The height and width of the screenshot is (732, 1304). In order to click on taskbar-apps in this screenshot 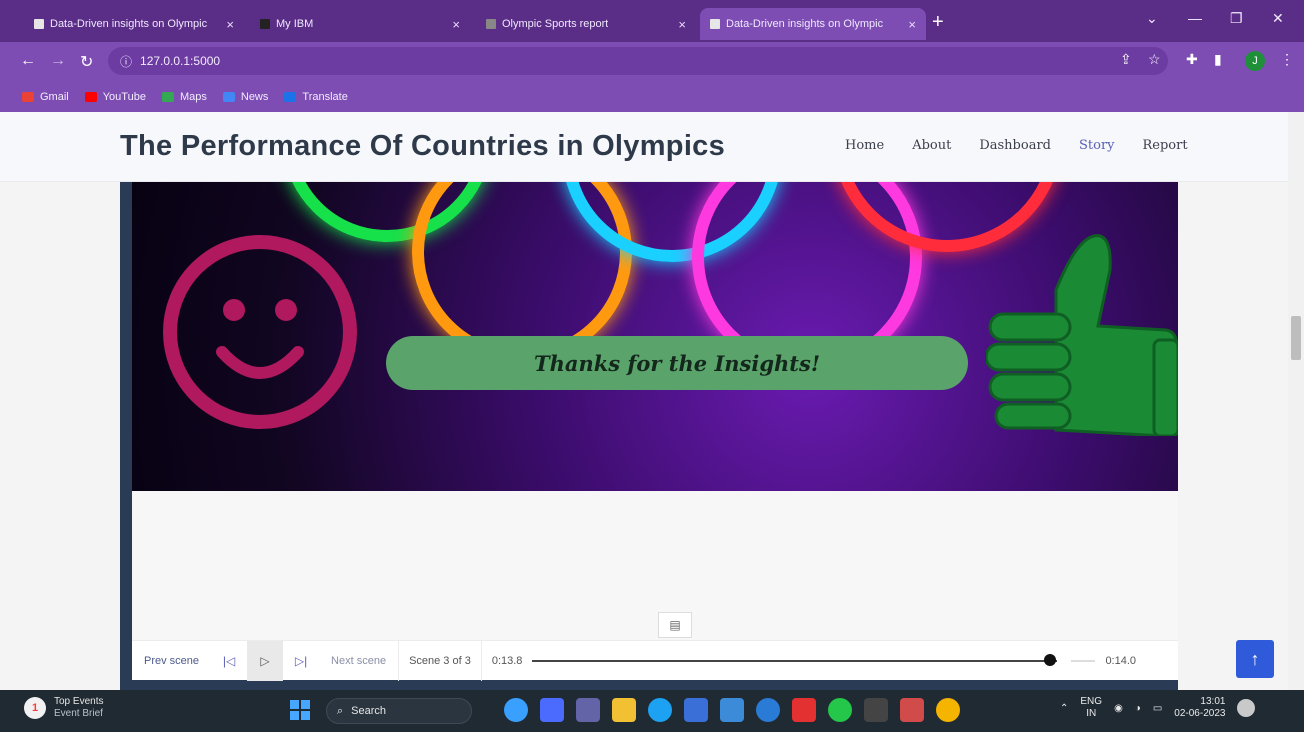, I will do `click(732, 710)`.